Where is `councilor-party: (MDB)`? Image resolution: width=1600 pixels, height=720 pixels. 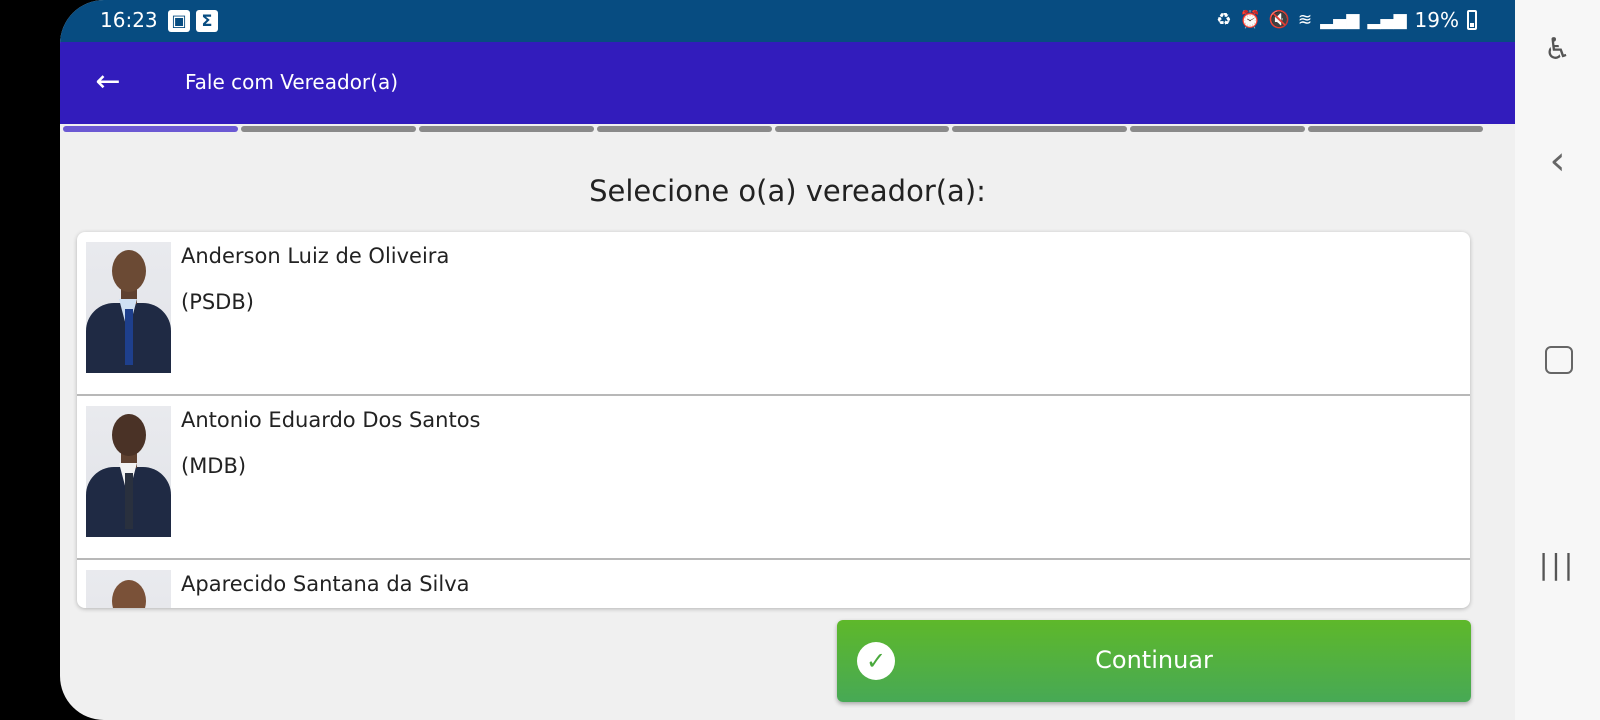 councilor-party: (MDB) is located at coordinates (214, 466).